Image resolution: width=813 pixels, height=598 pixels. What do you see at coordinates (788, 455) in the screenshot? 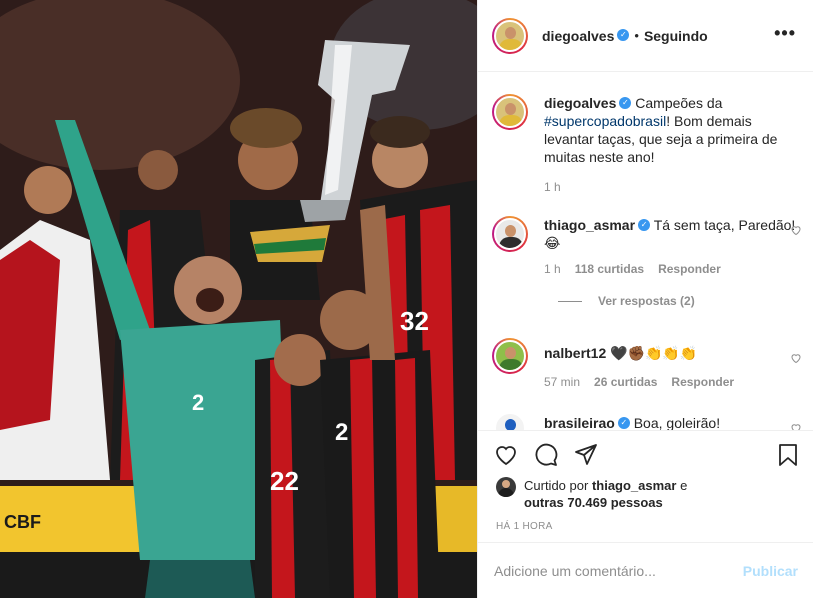
I see `bookmark-icon` at bounding box center [788, 455].